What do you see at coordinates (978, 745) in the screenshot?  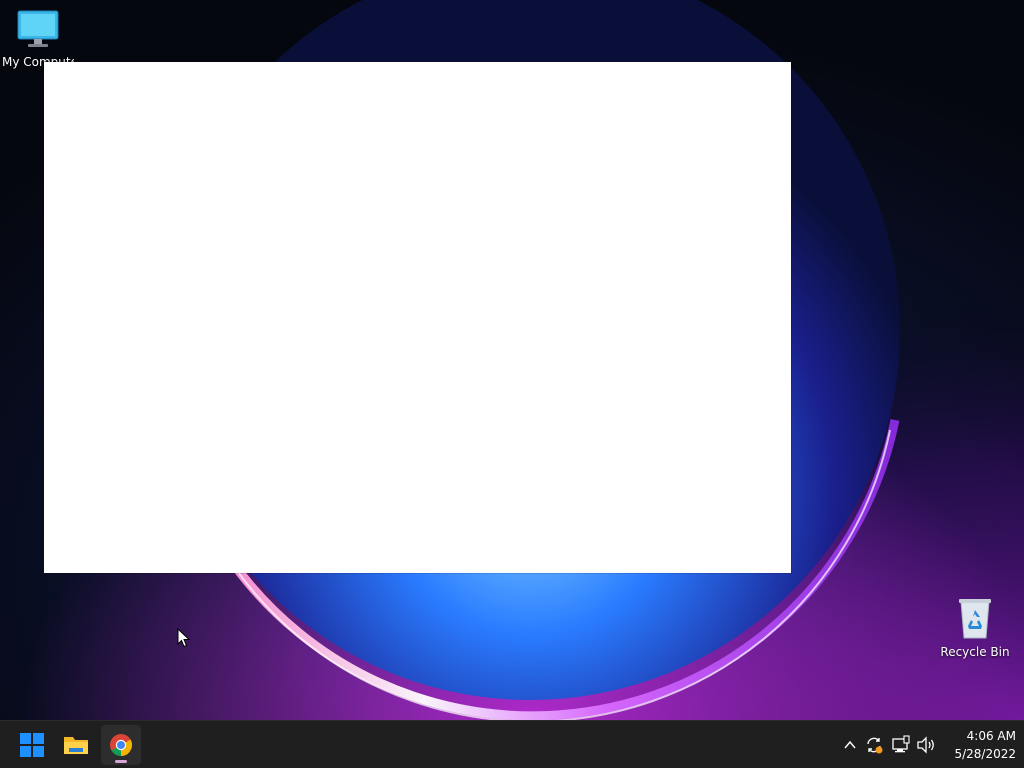 I see `clock: 4:06 AM 5/28/2022` at bounding box center [978, 745].